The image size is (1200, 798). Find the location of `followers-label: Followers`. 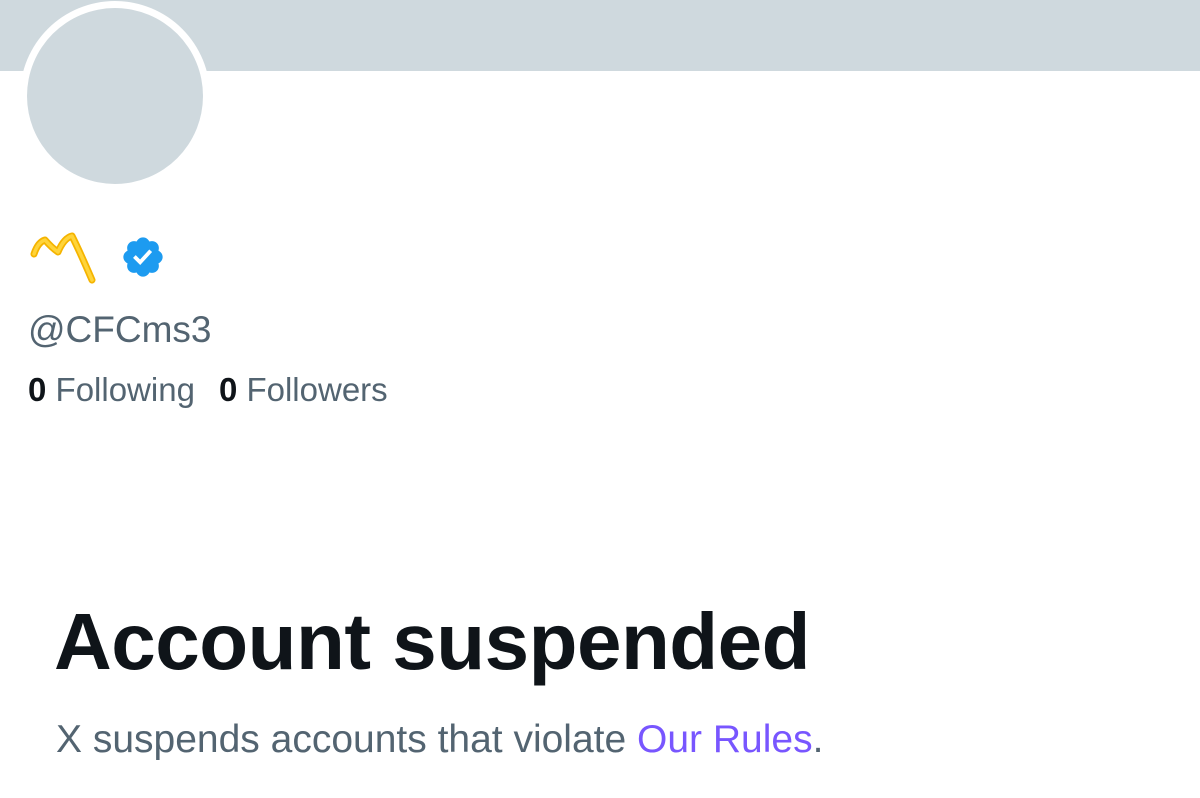

followers-label: Followers is located at coordinates (317, 389).